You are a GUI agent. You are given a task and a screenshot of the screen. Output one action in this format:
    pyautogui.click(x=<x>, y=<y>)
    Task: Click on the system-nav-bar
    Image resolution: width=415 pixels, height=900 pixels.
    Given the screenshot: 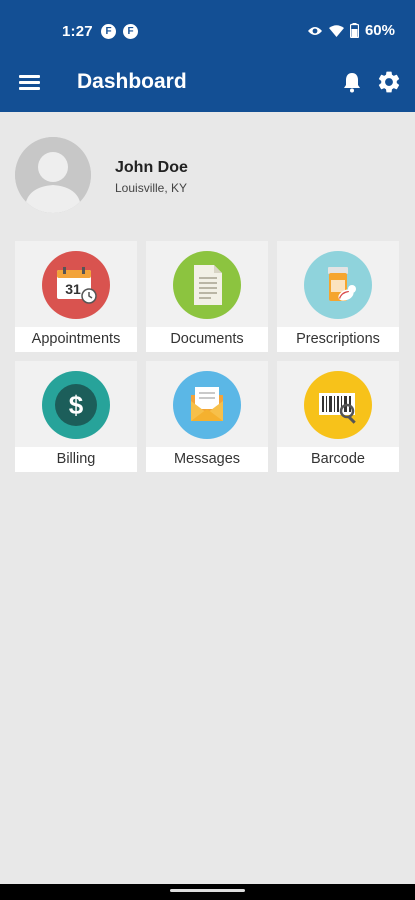 What is the action you would take?
    pyautogui.click(x=207, y=892)
    